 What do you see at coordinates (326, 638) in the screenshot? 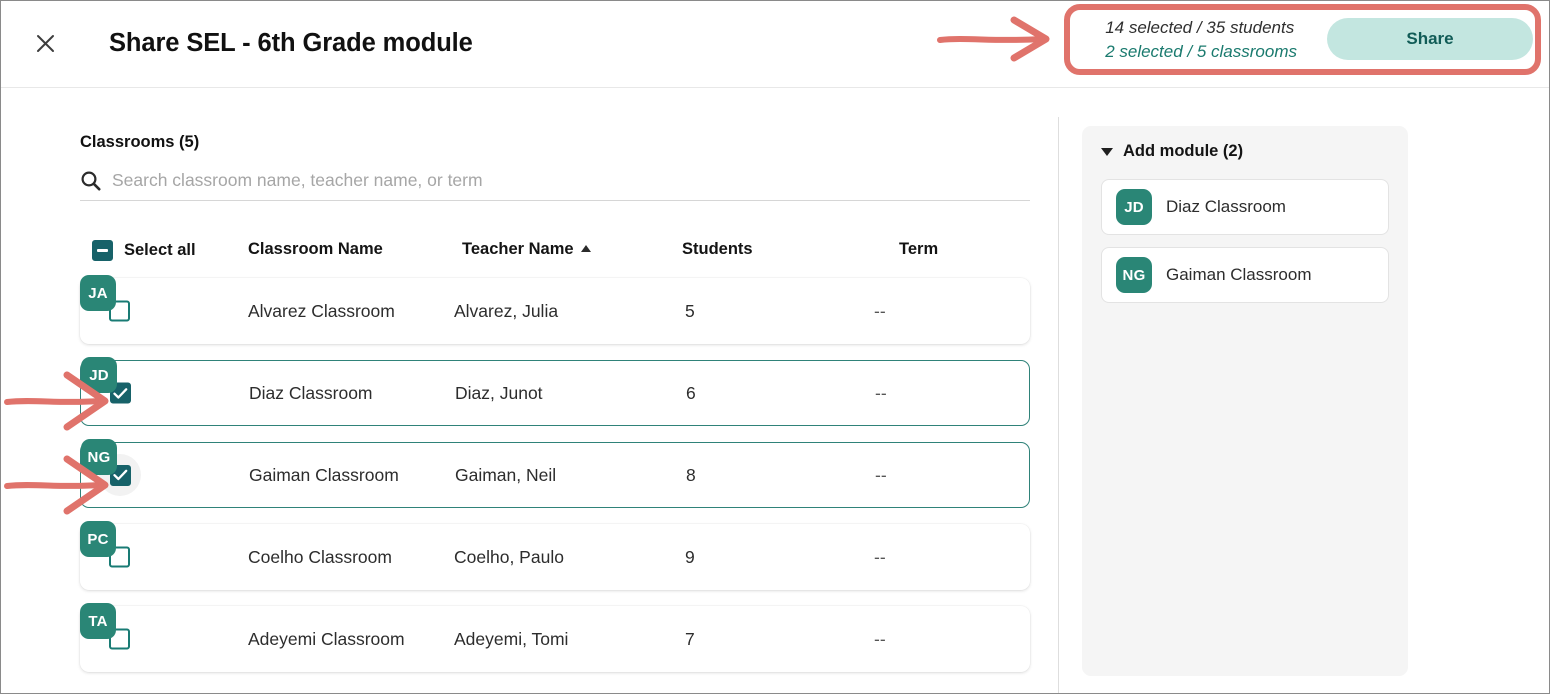
I see `cell-classroom-name: Adeyemi Classroom` at bounding box center [326, 638].